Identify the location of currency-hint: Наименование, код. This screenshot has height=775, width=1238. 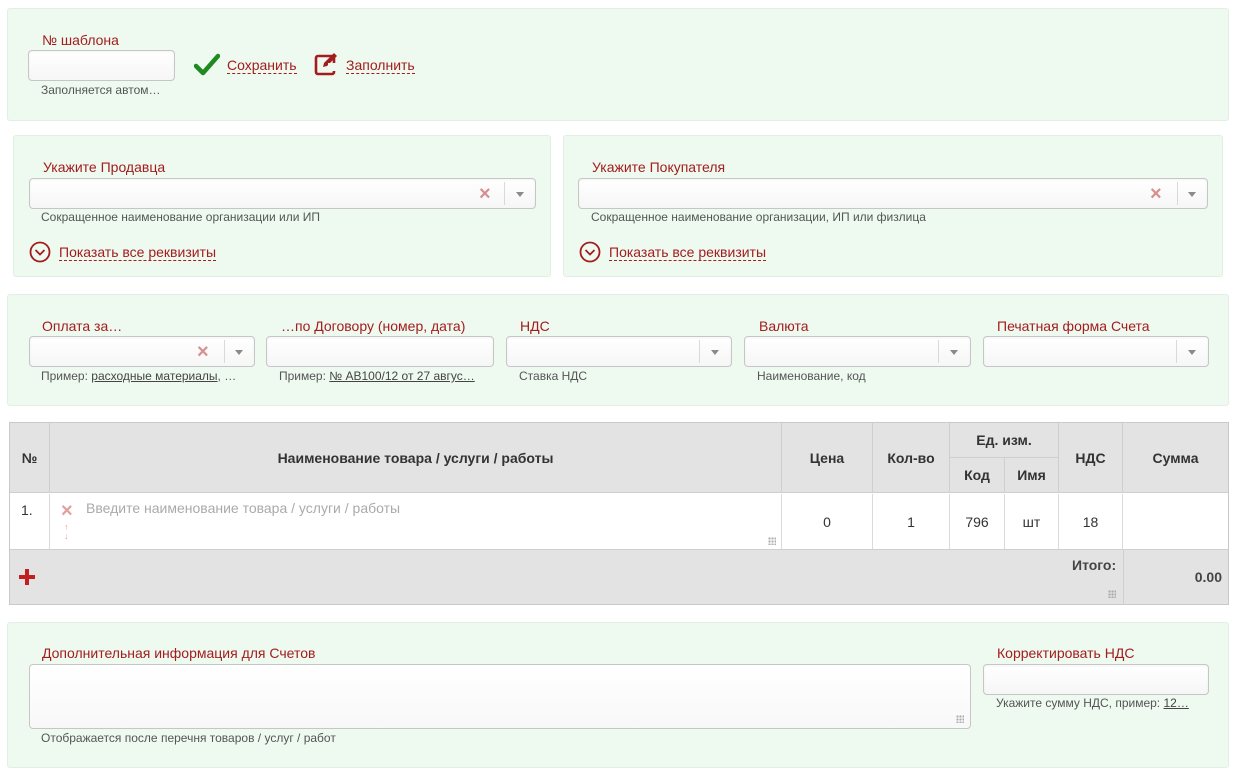
(811, 376).